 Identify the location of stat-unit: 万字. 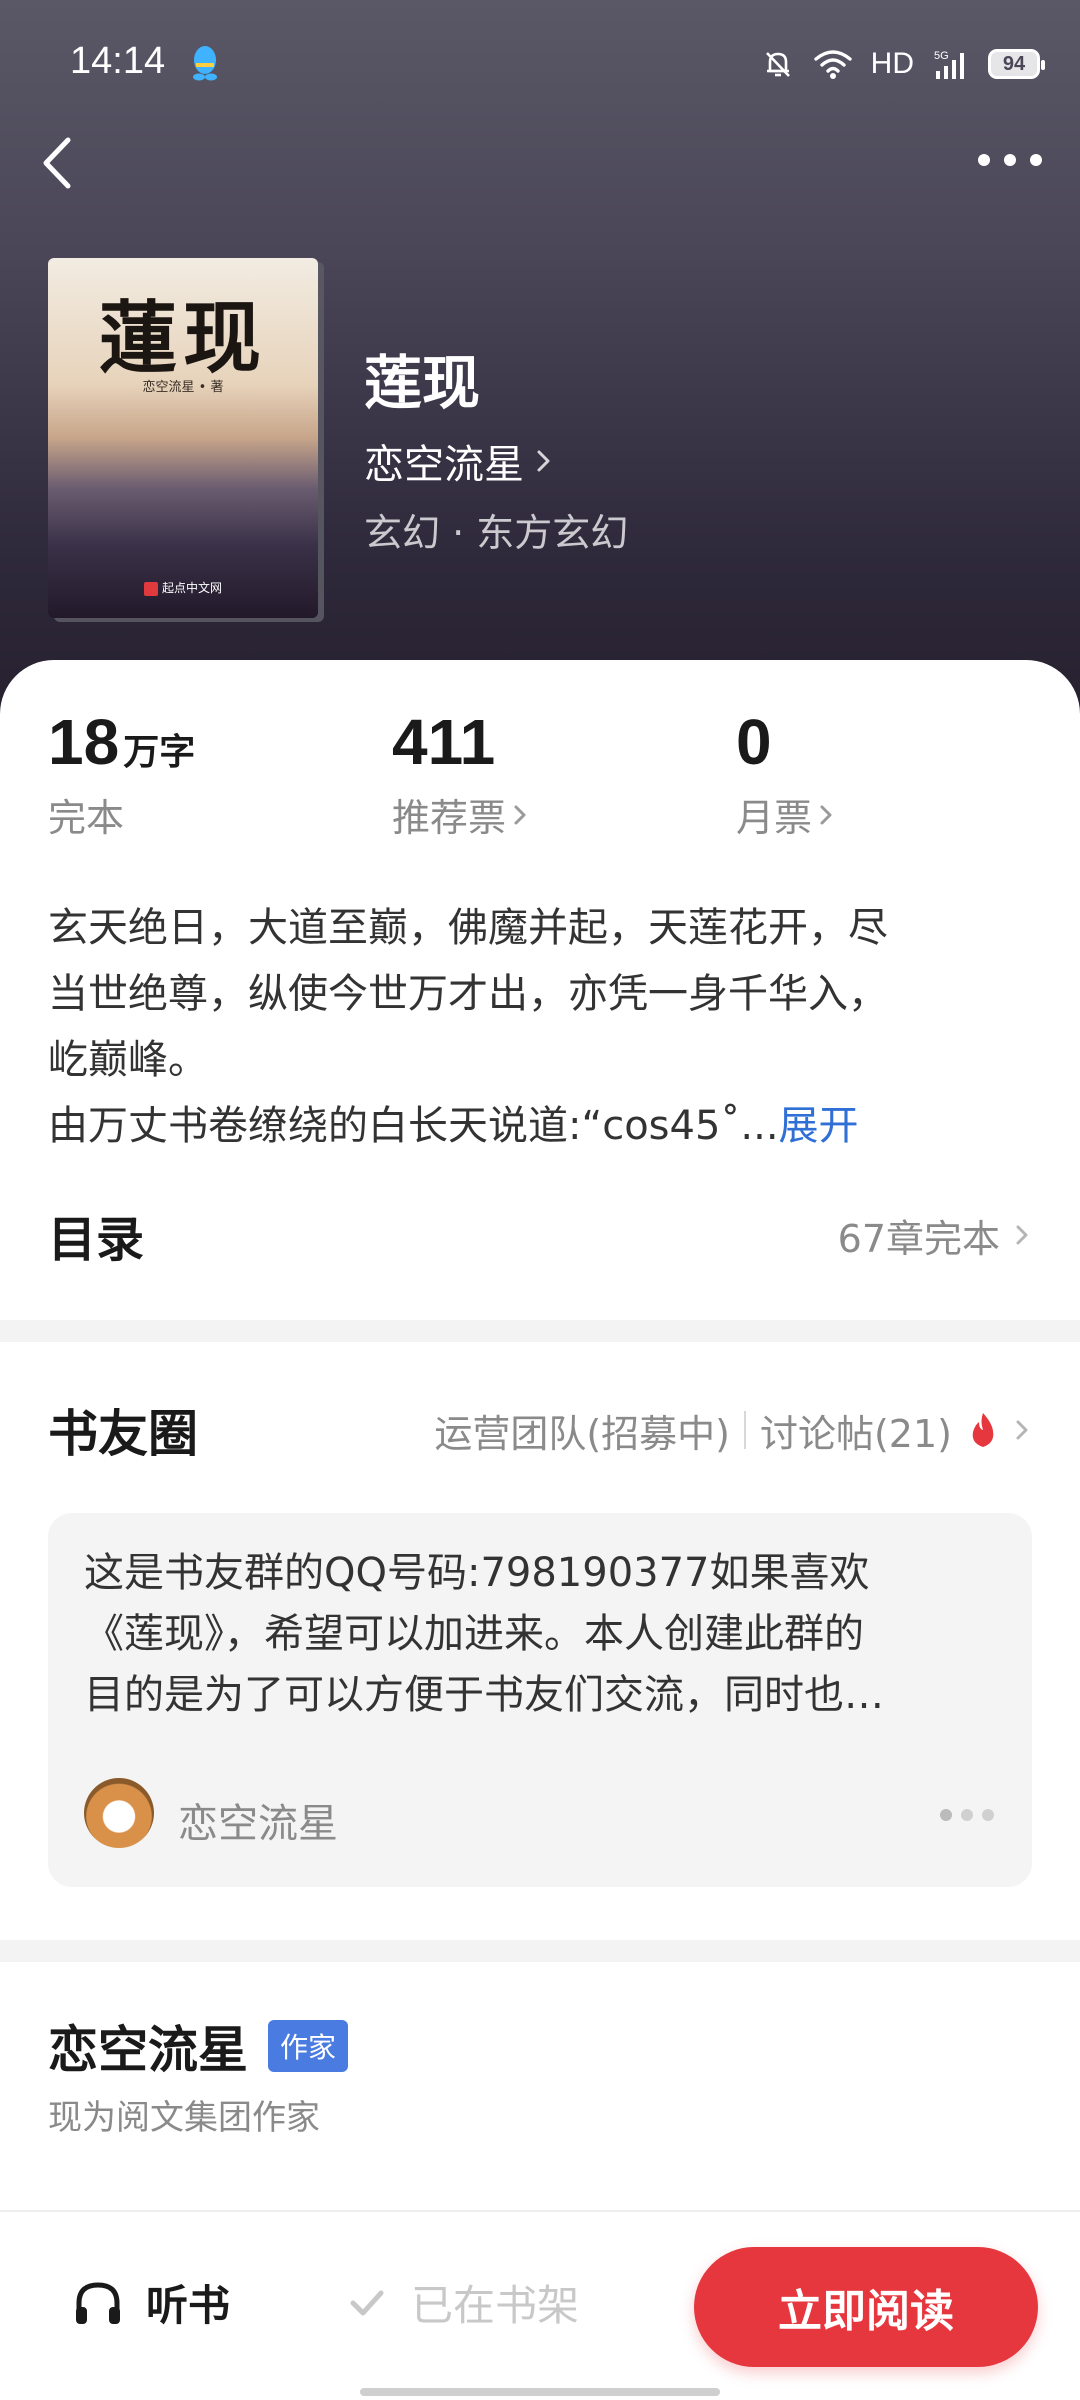
(159, 752).